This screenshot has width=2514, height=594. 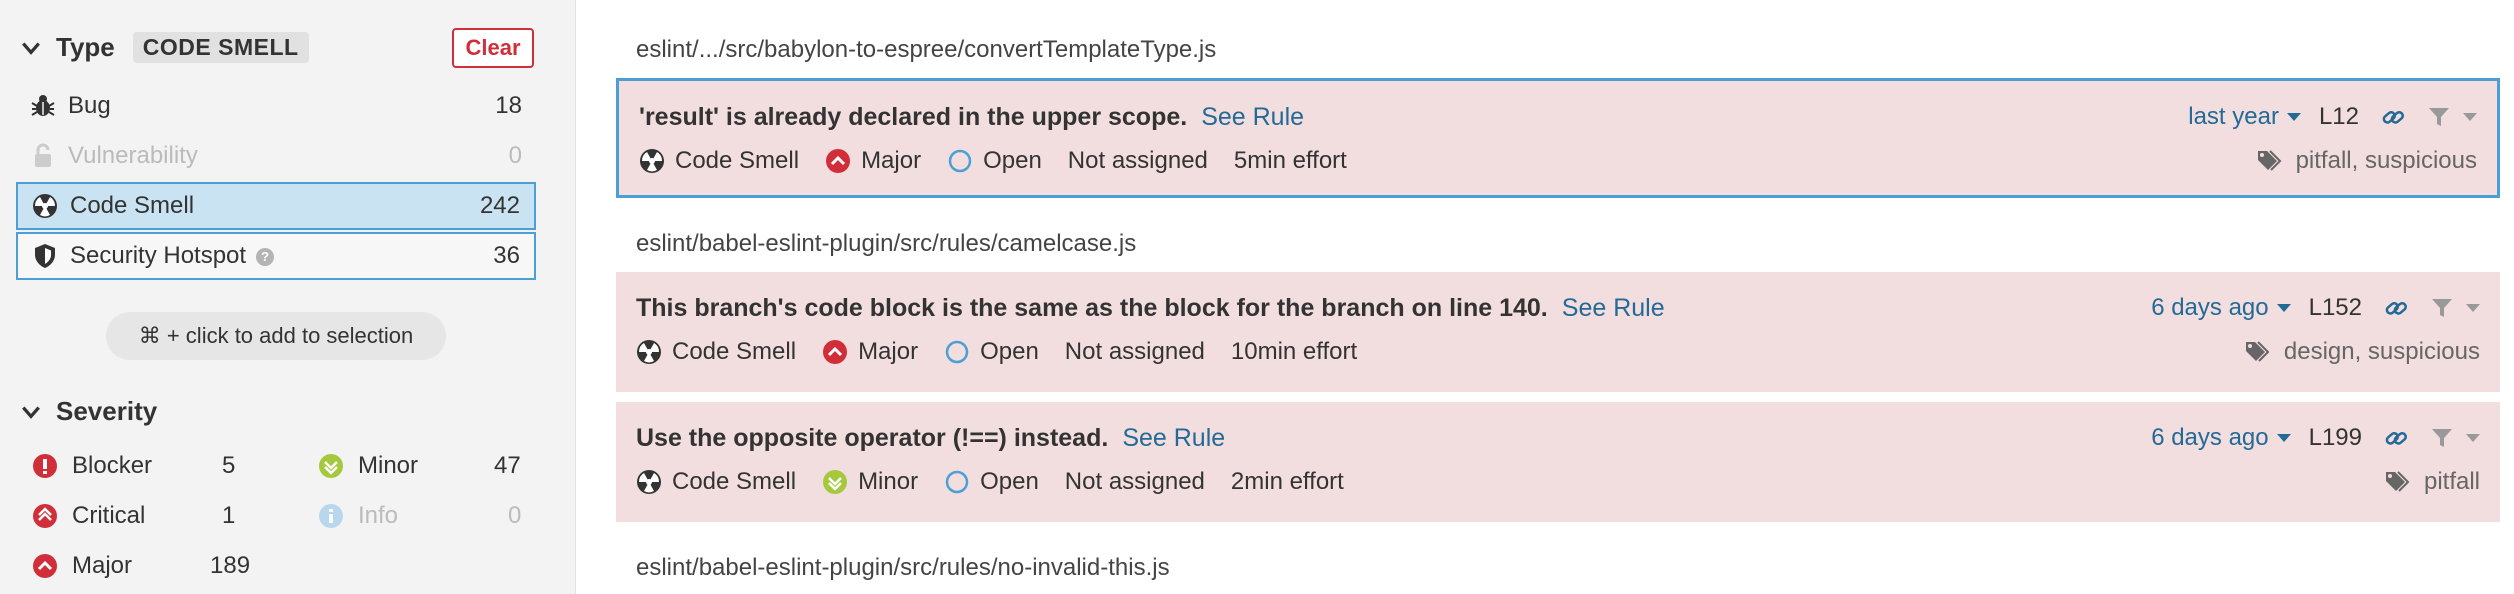 I want to click on issue-date: last year, so click(x=2233, y=117).